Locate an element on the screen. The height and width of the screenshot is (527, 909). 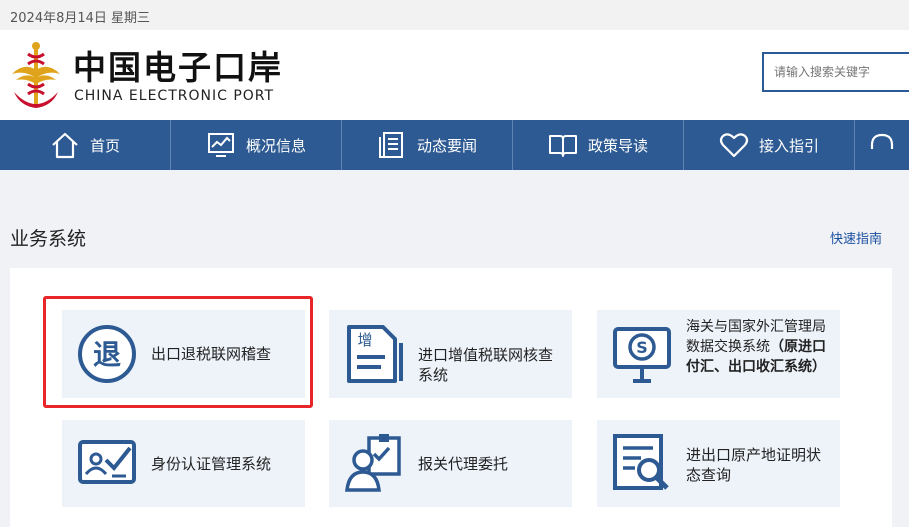
card-customs-agent: 报关代理委托 is located at coordinates (450, 463).